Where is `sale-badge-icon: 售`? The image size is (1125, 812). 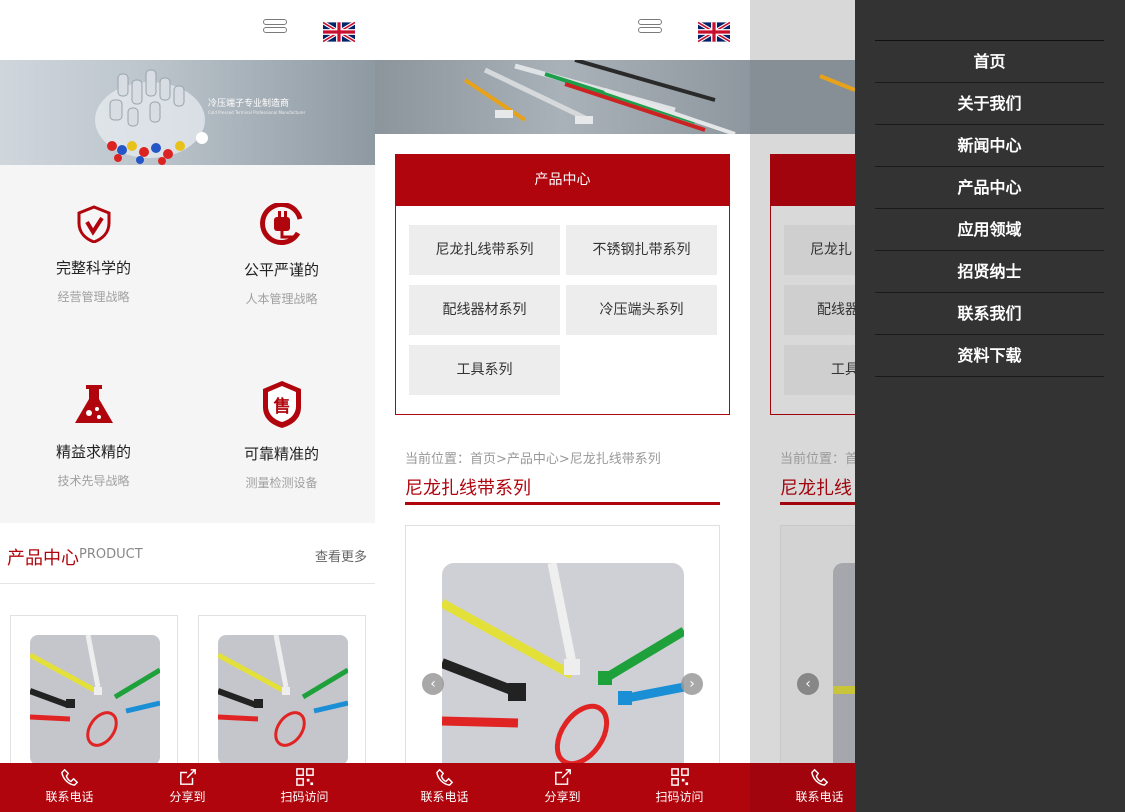 sale-badge-icon: 售 is located at coordinates (281, 404).